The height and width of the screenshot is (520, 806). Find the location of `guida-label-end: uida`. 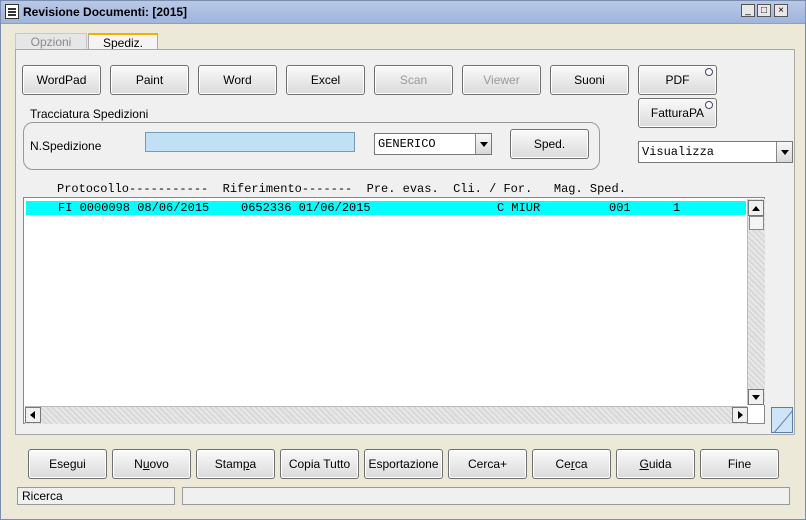

guida-label-end: uida is located at coordinates (660, 464).